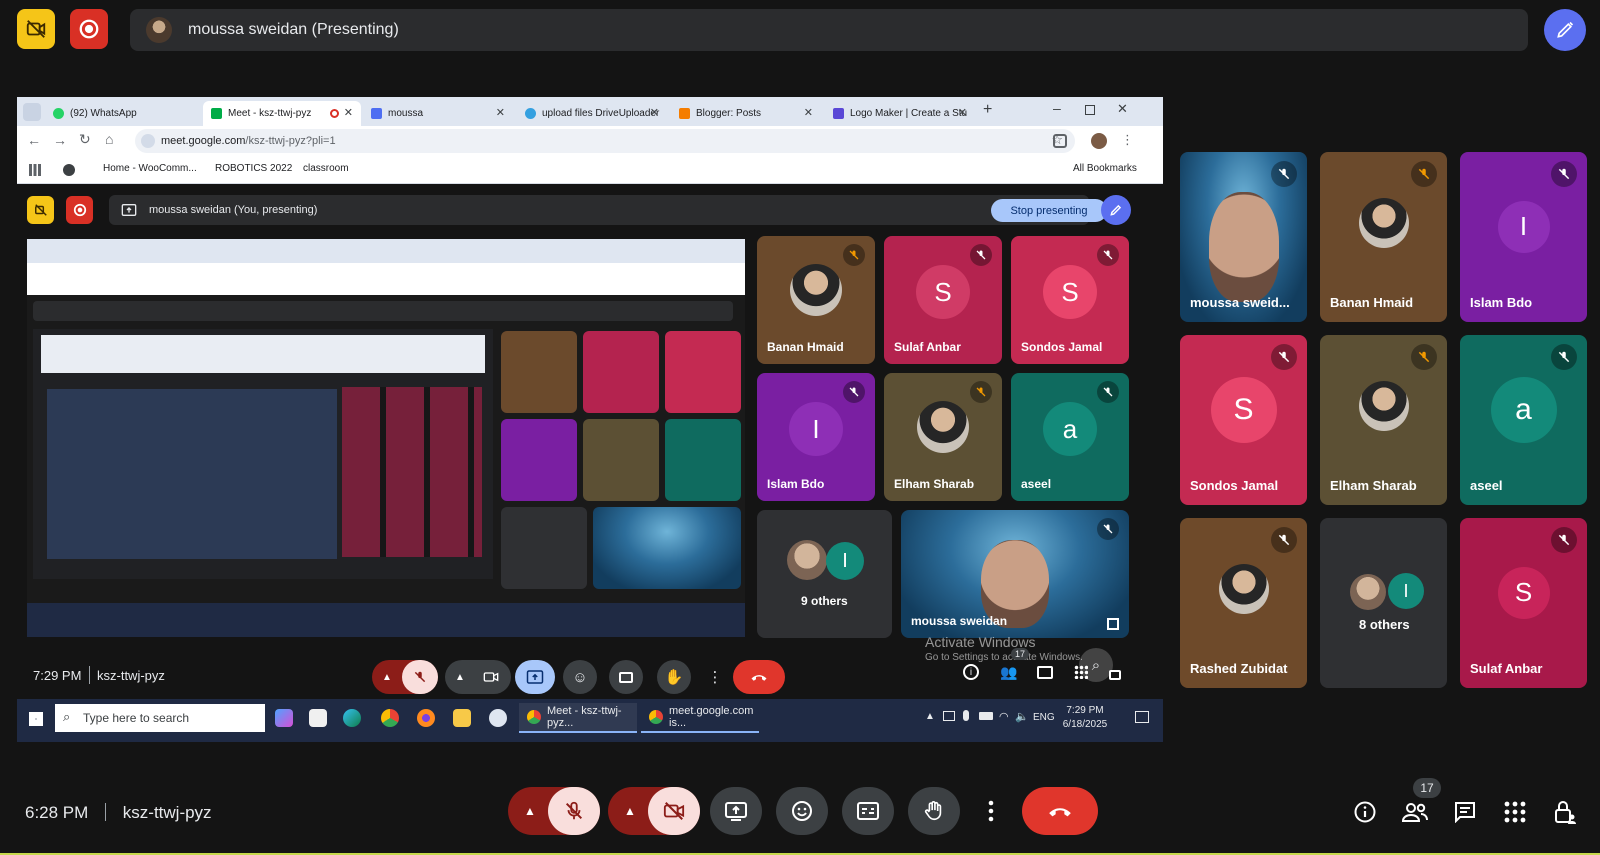 This screenshot has width=1600, height=855. Describe the element at coordinates (966, 715) in the screenshot. I see `tray-mic-icon` at that location.